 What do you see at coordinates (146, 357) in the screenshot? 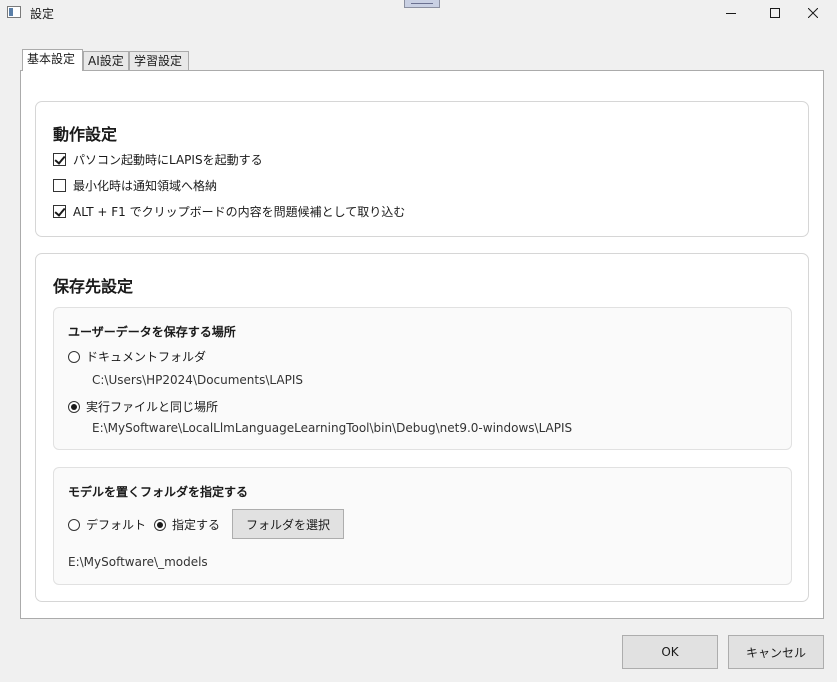
I see `documents-folder-label: ドキュメントフォルダ` at bounding box center [146, 357].